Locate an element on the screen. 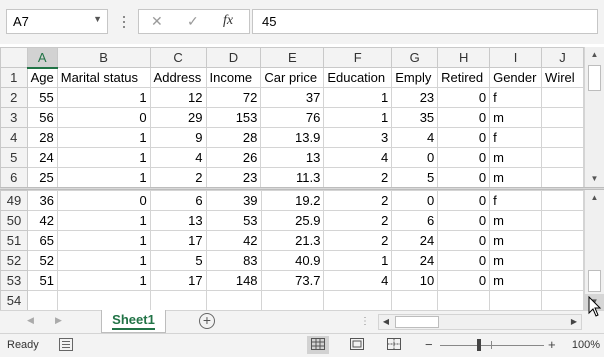  name-box: A7 ▼ is located at coordinates (57, 21).